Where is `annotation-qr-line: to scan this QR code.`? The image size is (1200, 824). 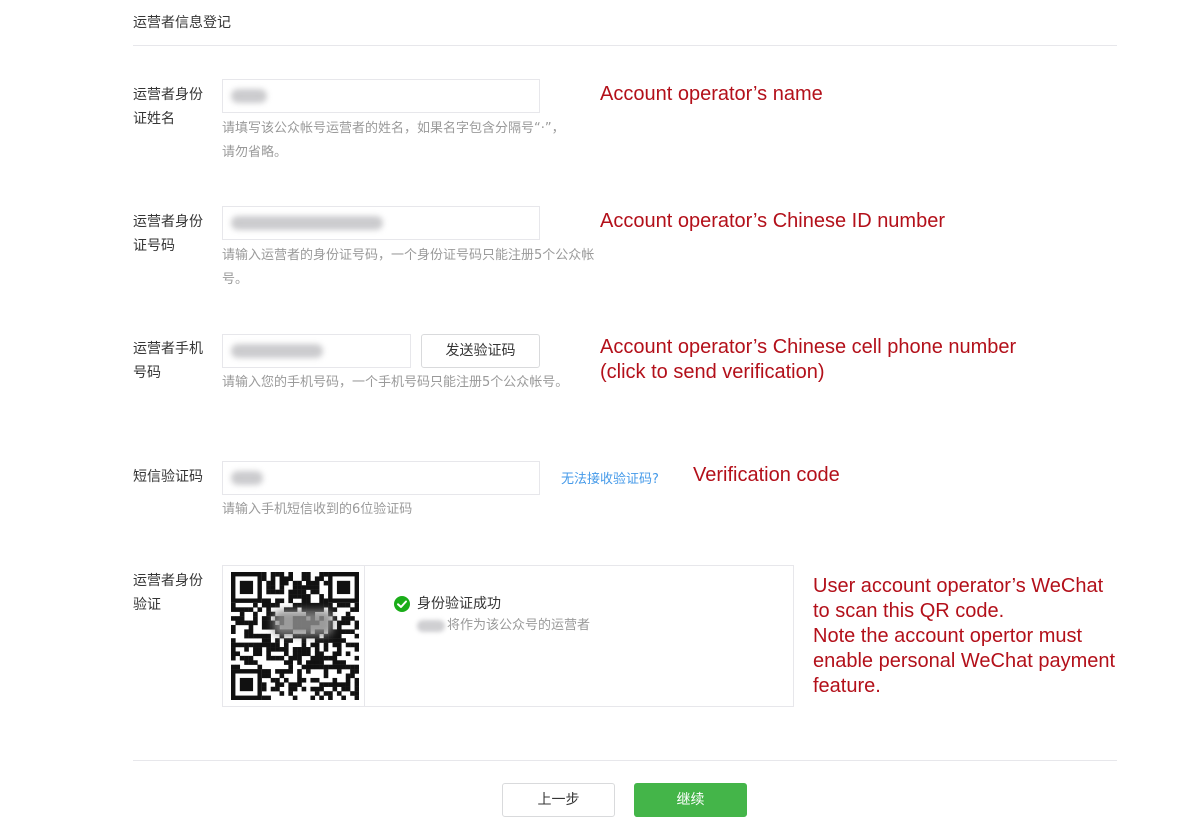
annotation-qr-line: to scan this QR code. is located at coordinates (909, 611).